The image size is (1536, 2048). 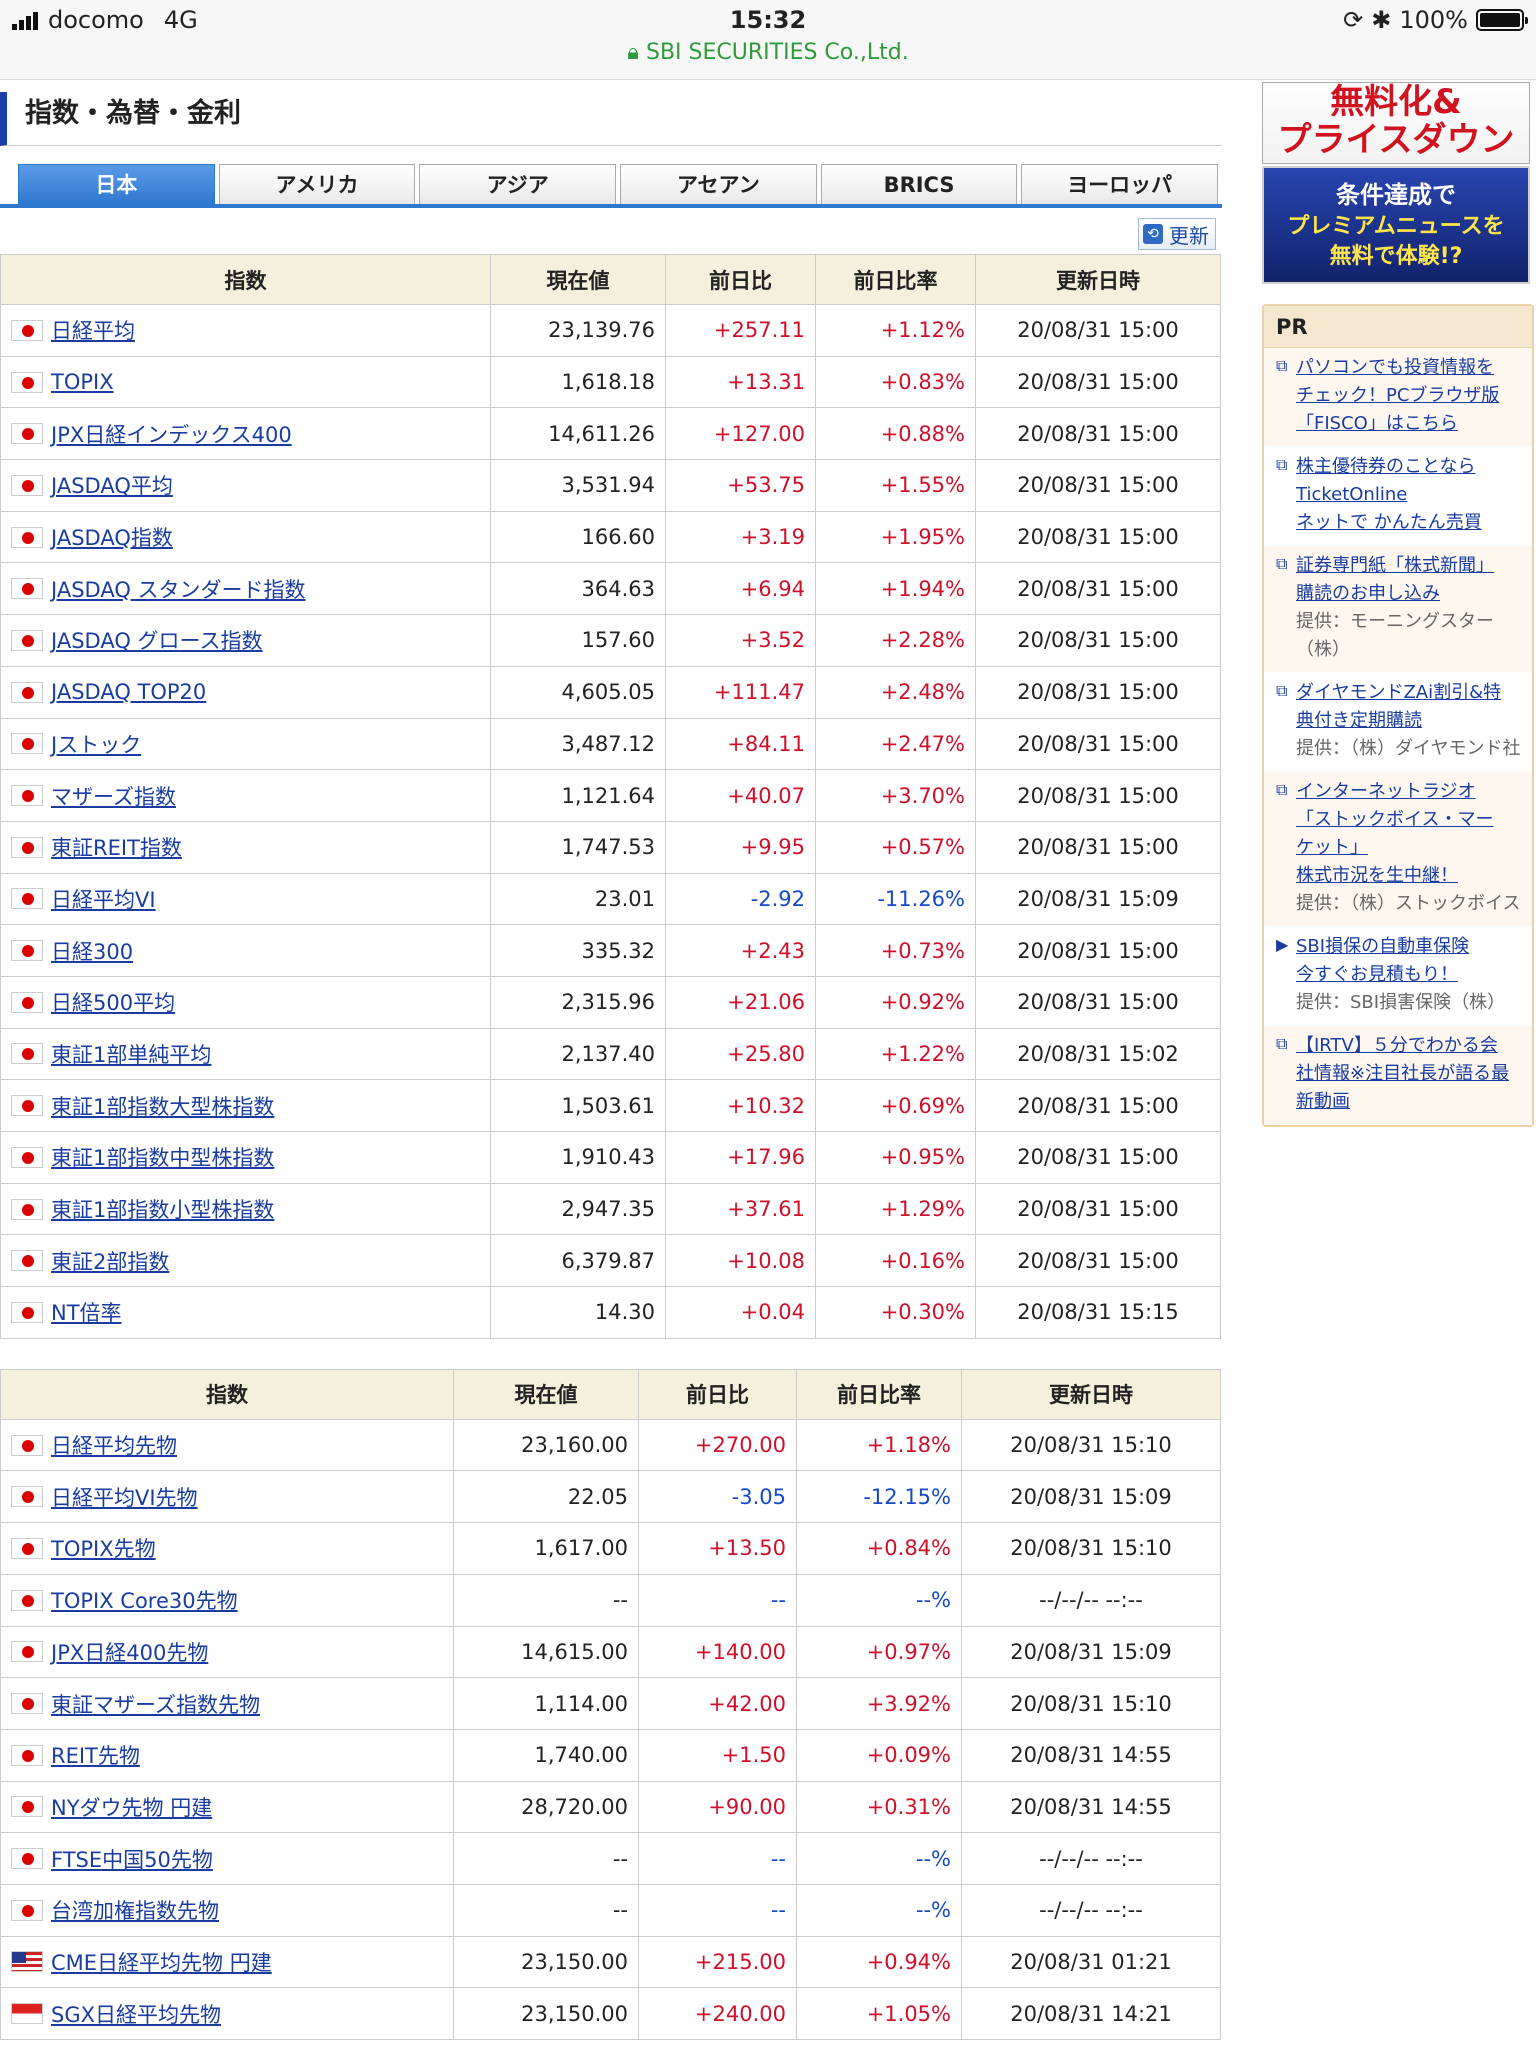 I want to click on index-link: 日経平均VI先物, so click(x=124, y=1497).